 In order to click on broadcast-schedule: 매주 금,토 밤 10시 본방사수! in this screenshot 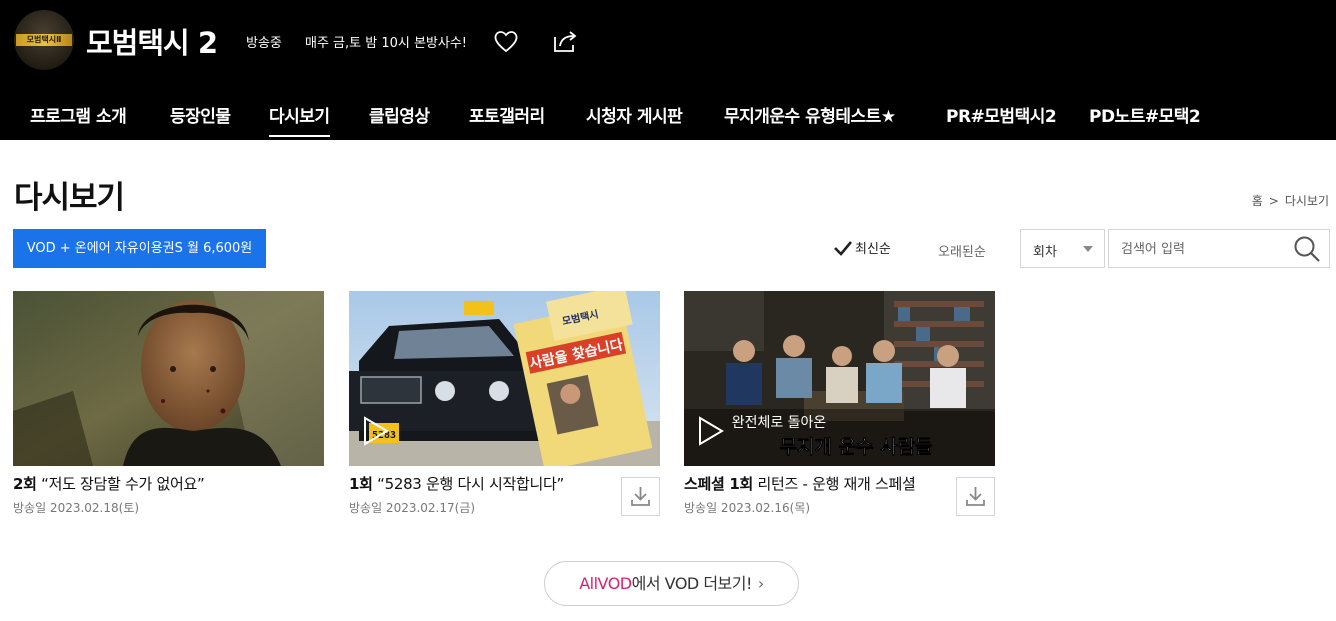, I will do `click(386, 43)`.